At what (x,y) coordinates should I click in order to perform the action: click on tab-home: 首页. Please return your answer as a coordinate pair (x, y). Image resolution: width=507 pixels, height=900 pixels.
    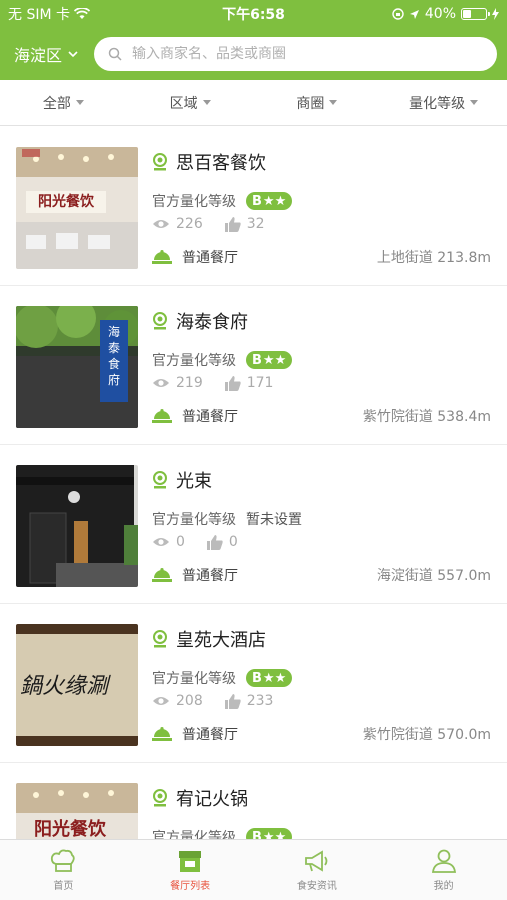
    Looking at the image, I should click on (63, 870).